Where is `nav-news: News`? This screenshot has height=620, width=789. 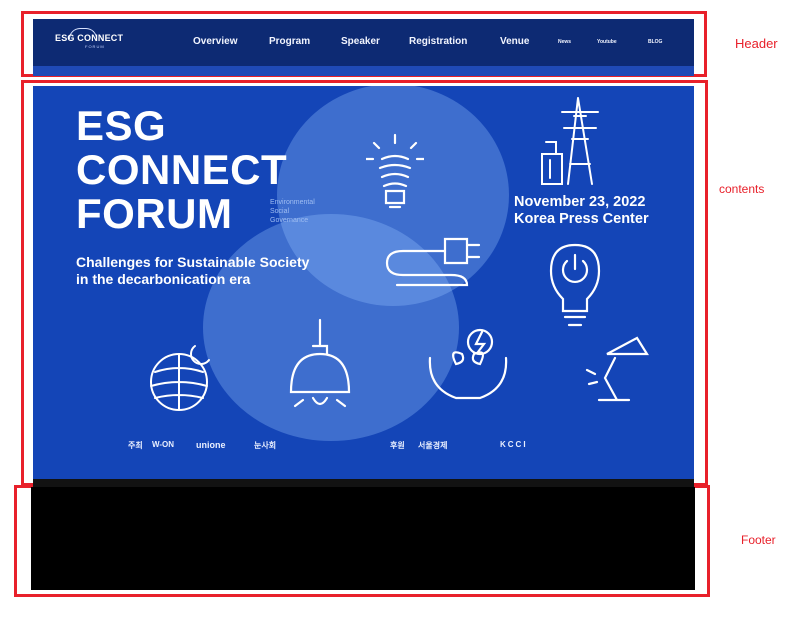 nav-news: News is located at coordinates (564, 42).